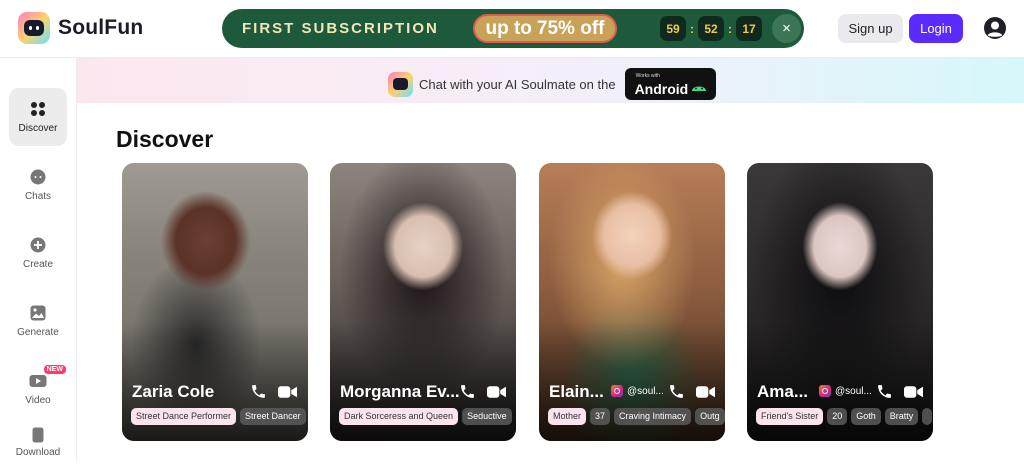 This screenshot has width=1024, height=464. I want to click on app-name: SoulFun, so click(101, 27).